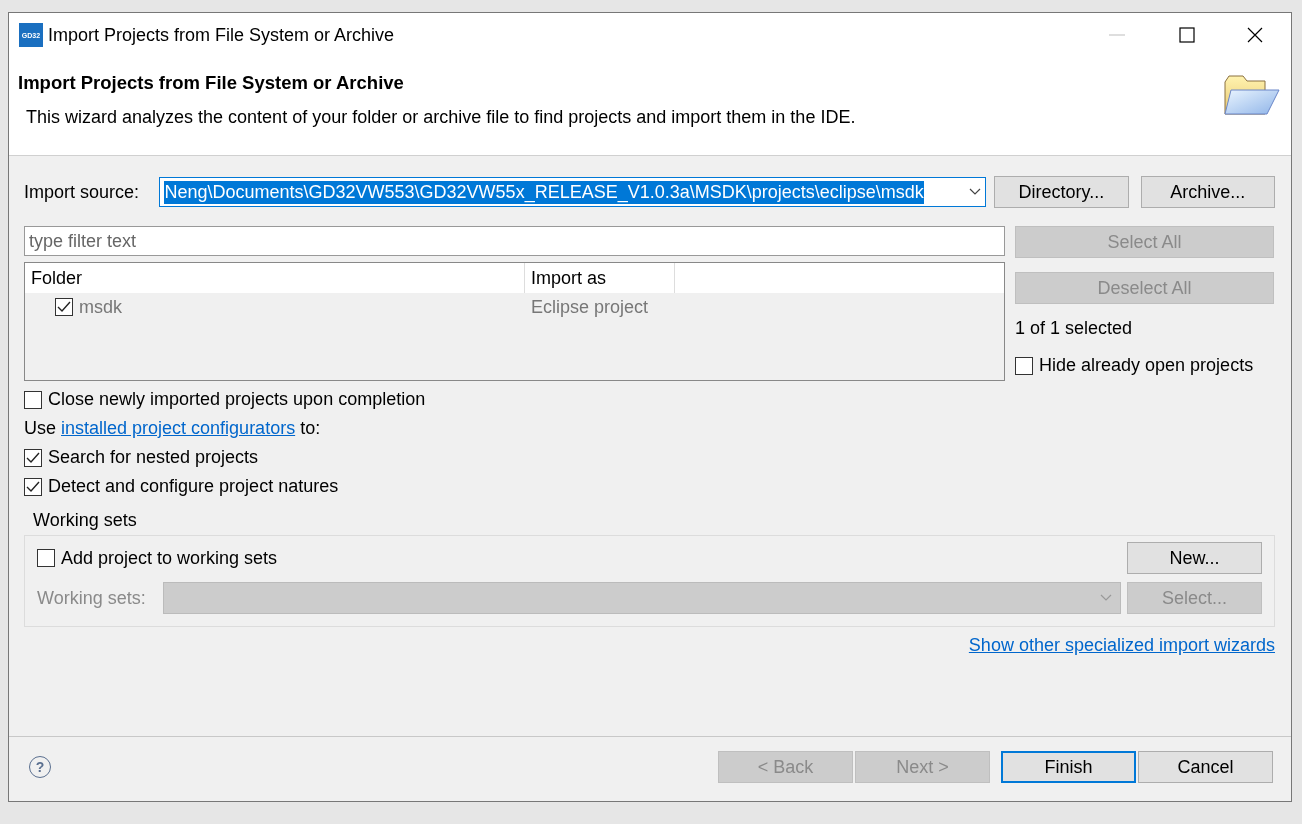  Describe the element at coordinates (1255, 35) in the screenshot. I see `close-icon` at that location.